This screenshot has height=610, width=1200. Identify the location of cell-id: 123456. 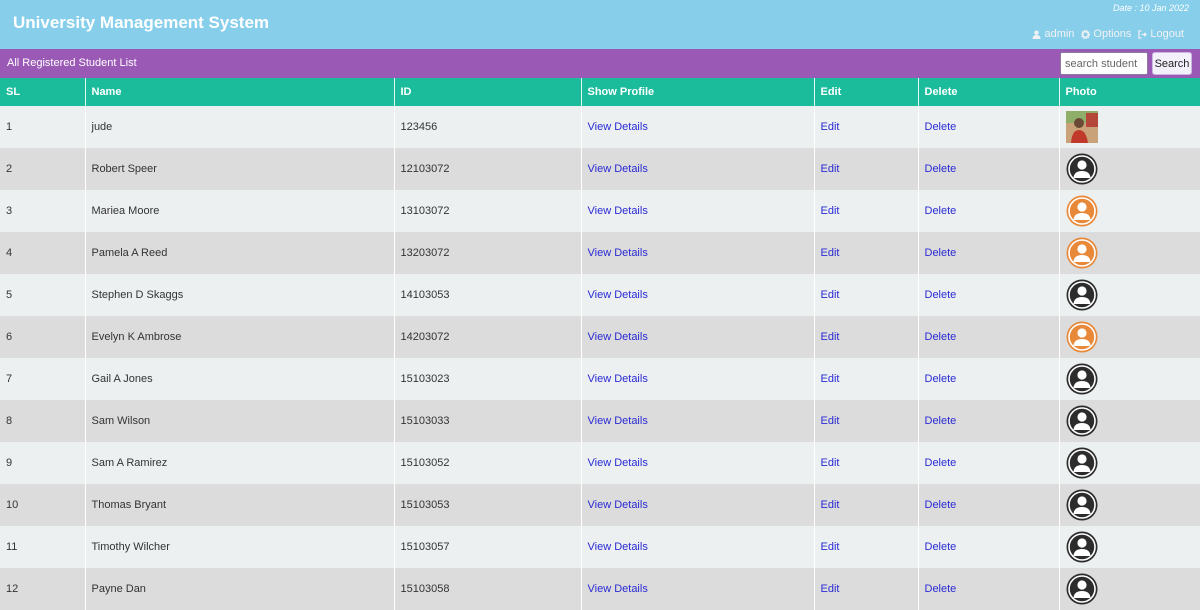
(487, 127).